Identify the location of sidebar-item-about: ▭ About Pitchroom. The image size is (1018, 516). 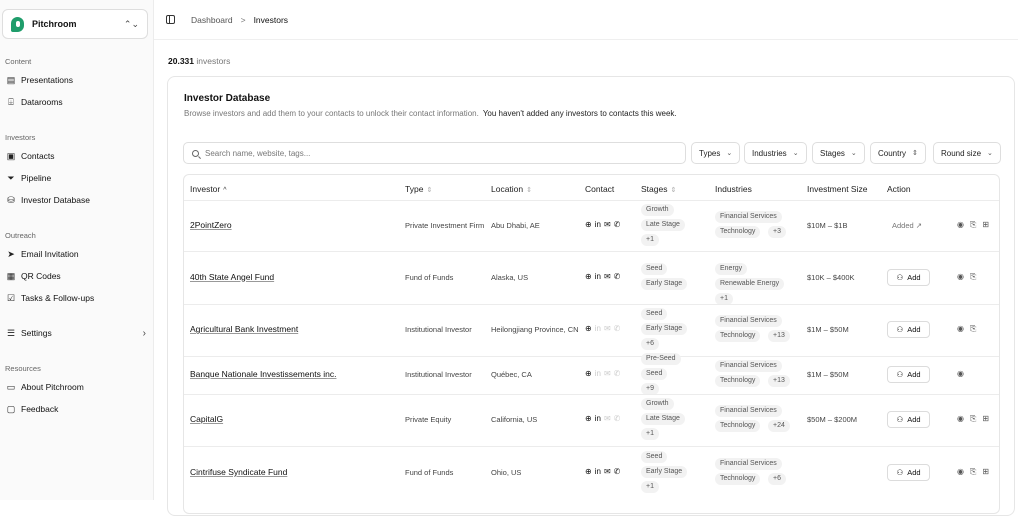
(76, 387).